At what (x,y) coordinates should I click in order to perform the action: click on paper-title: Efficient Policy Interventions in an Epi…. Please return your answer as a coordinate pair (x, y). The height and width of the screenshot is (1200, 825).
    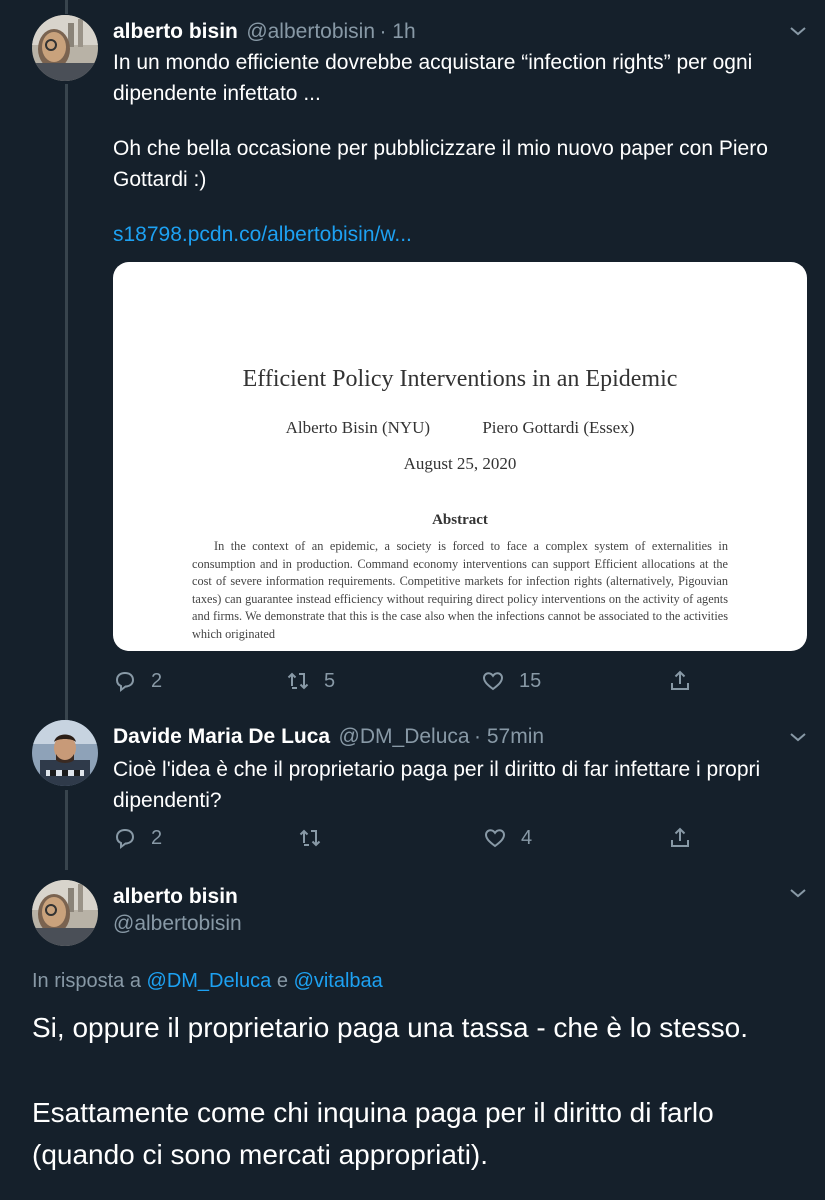
    Looking at the image, I should click on (460, 379).